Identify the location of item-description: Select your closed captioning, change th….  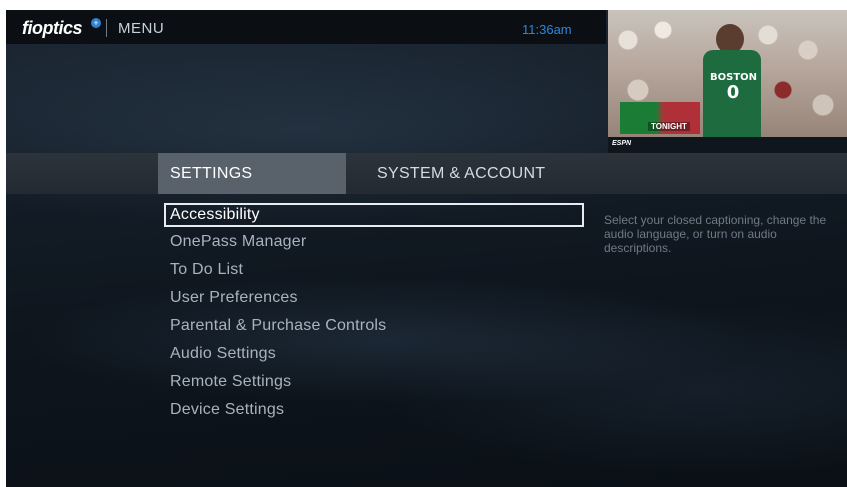
(715, 234).